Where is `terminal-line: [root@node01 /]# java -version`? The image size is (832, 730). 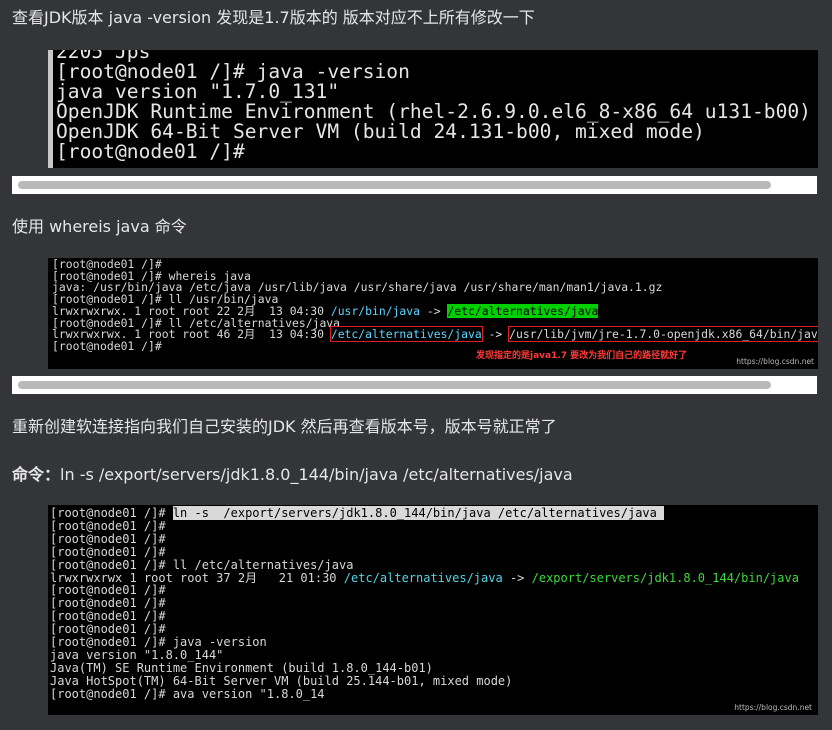
terminal-line: [root@node01 /]# java -version is located at coordinates (233, 71).